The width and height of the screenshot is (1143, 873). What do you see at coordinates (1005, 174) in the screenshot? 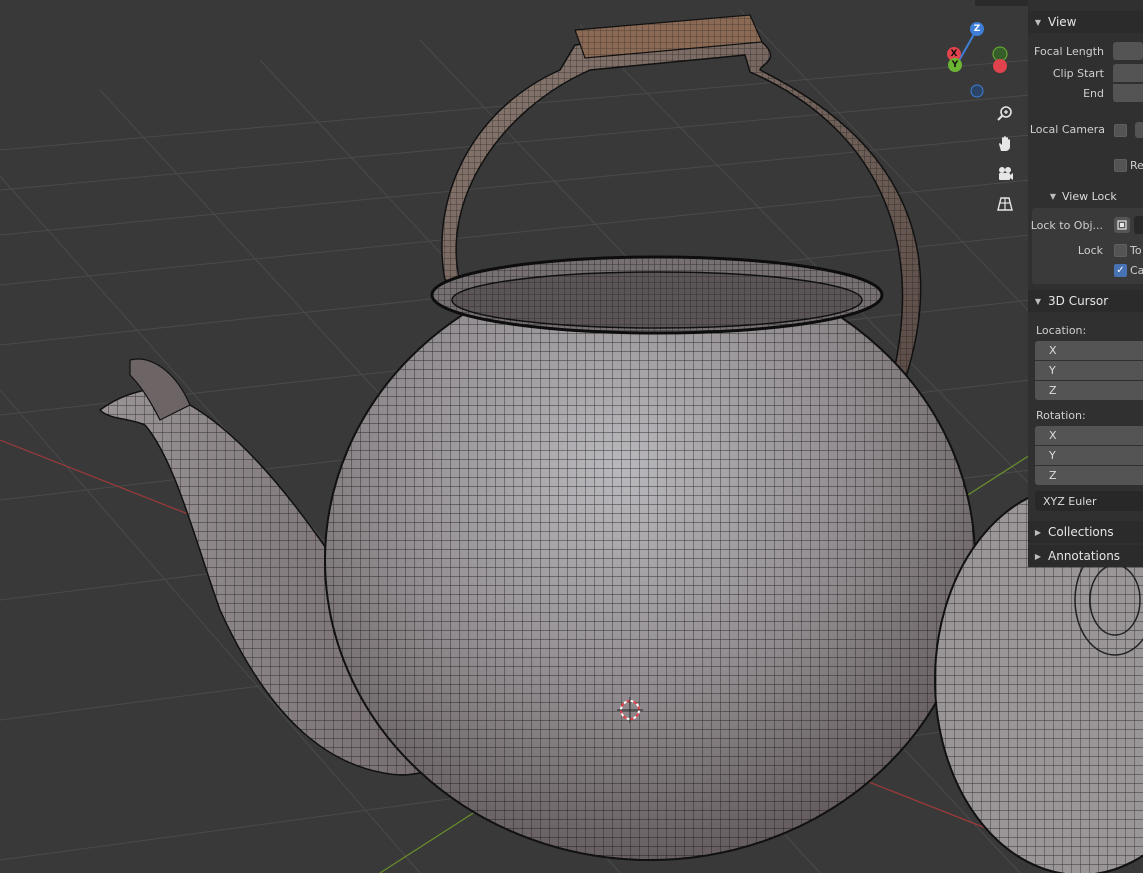
I see `camera-icon` at bounding box center [1005, 174].